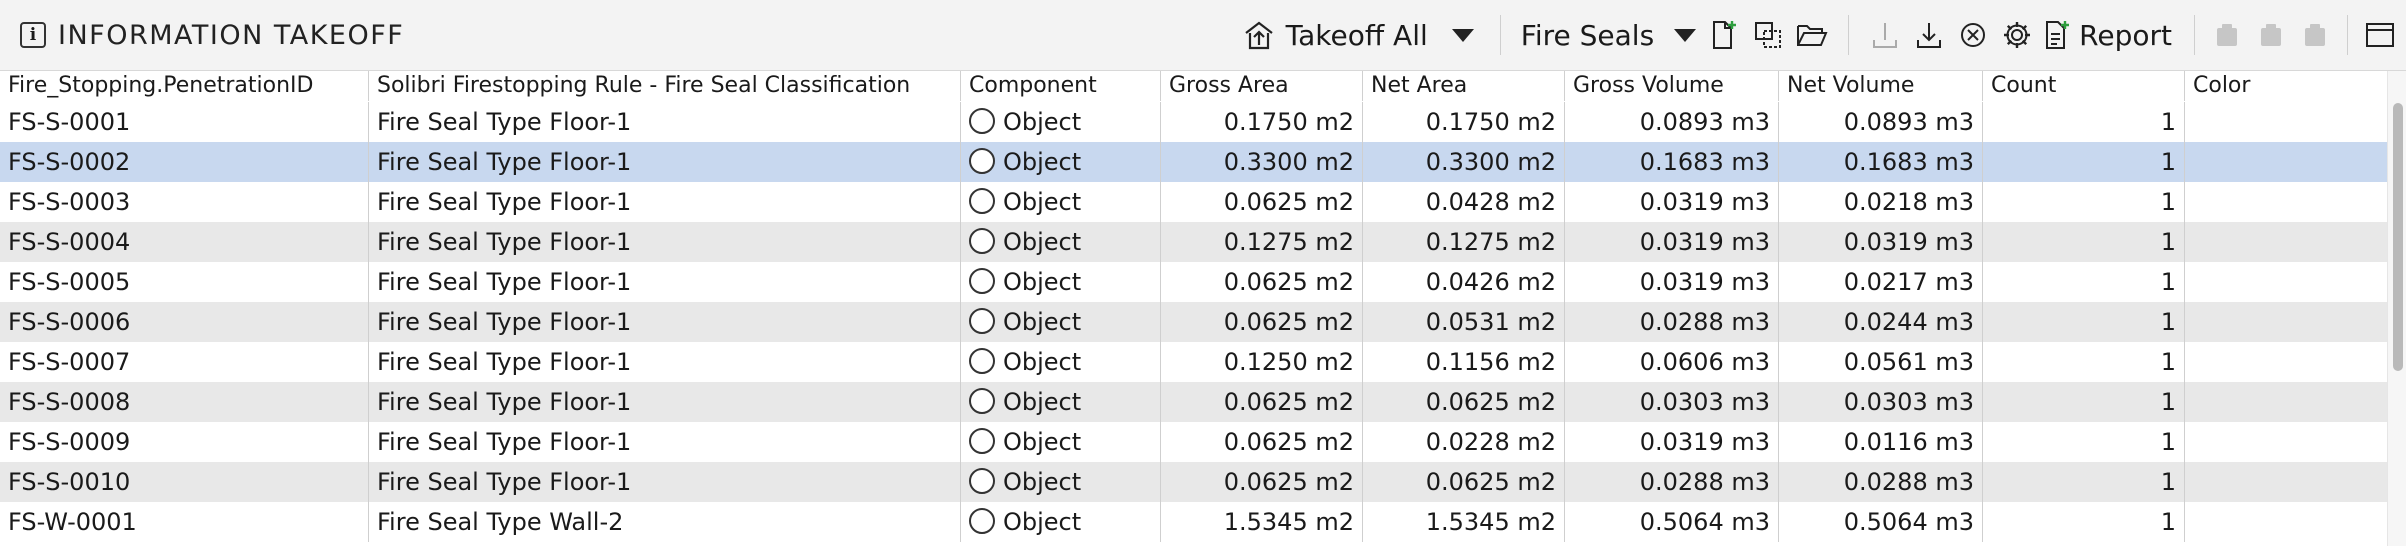 This screenshot has height=546, width=2406. What do you see at coordinates (1587, 35) in the screenshot?
I see `set-selector-label: Fire Seals` at bounding box center [1587, 35].